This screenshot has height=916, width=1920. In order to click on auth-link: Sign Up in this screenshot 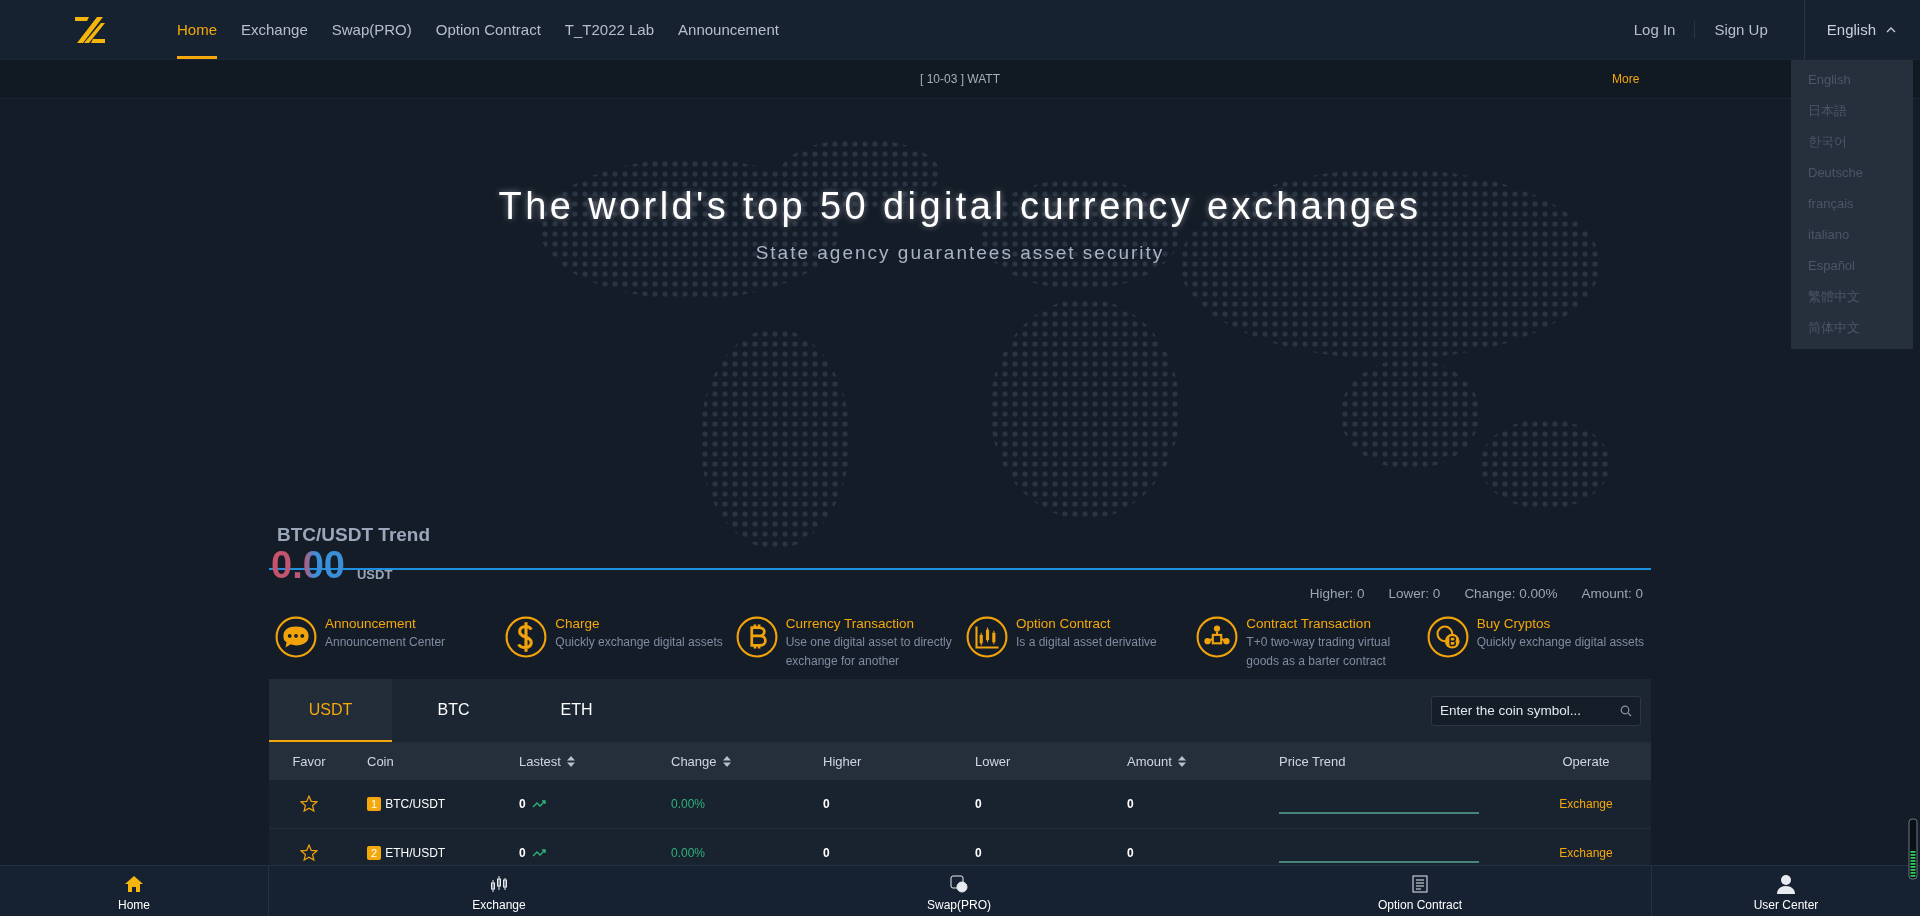, I will do `click(1740, 29)`.